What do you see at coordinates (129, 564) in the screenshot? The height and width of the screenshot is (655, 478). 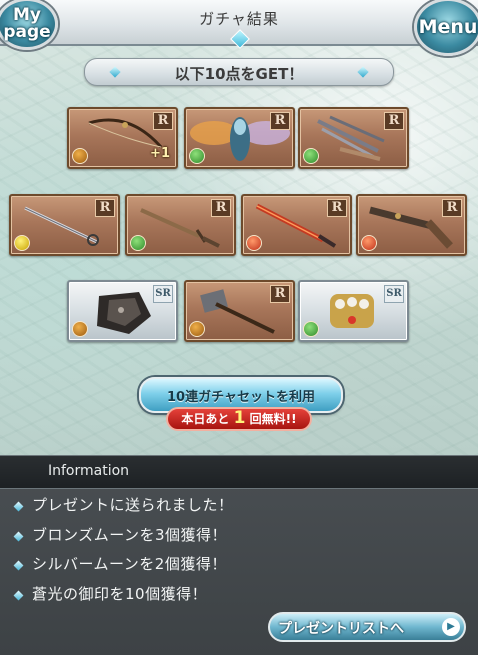 I see `info-line-3: シルバームーンを2個獲得！` at bounding box center [129, 564].